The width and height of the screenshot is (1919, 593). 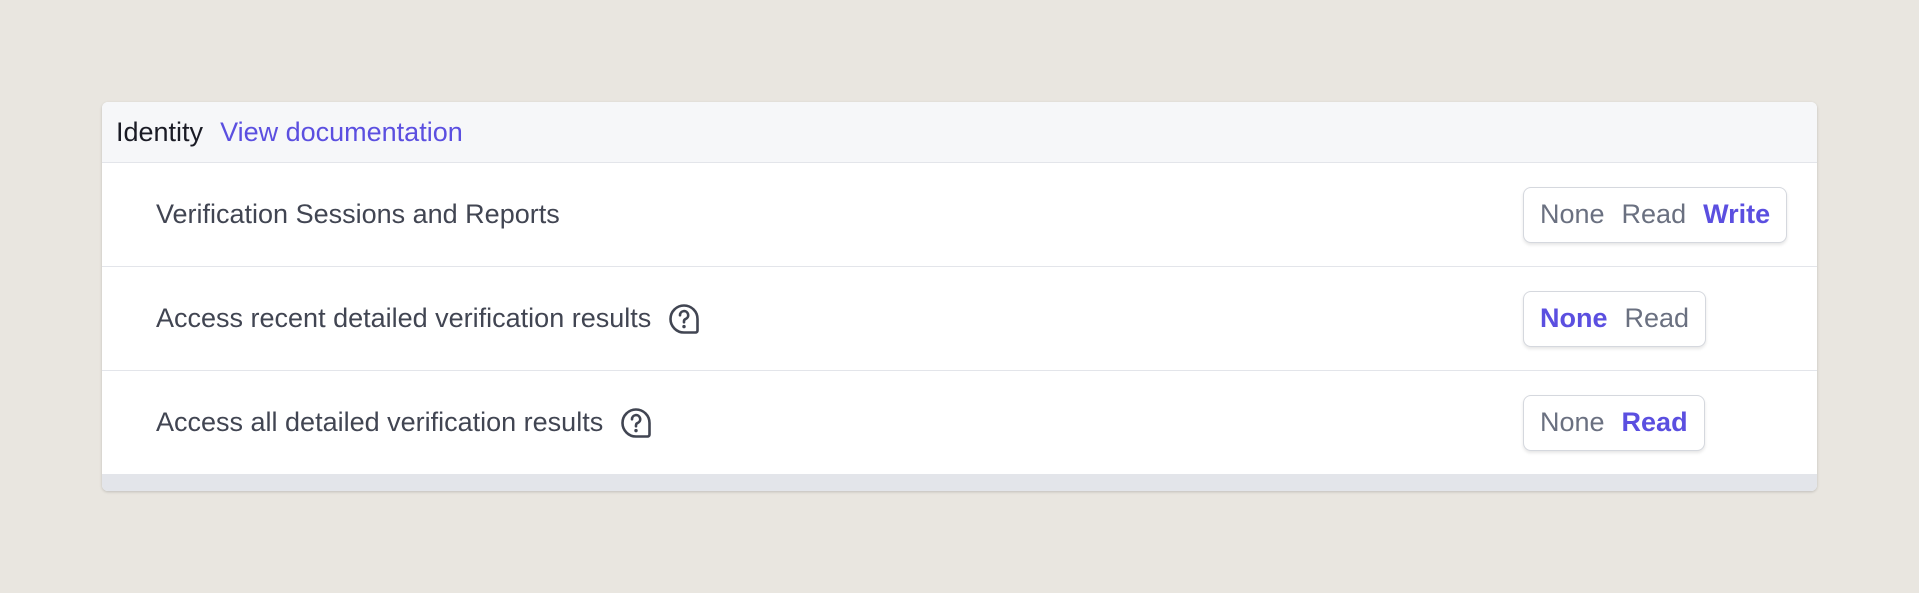 What do you see at coordinates (1736, 214) in the screenshot?
I see `option-write: Write` at bounding box center [1736, 214].